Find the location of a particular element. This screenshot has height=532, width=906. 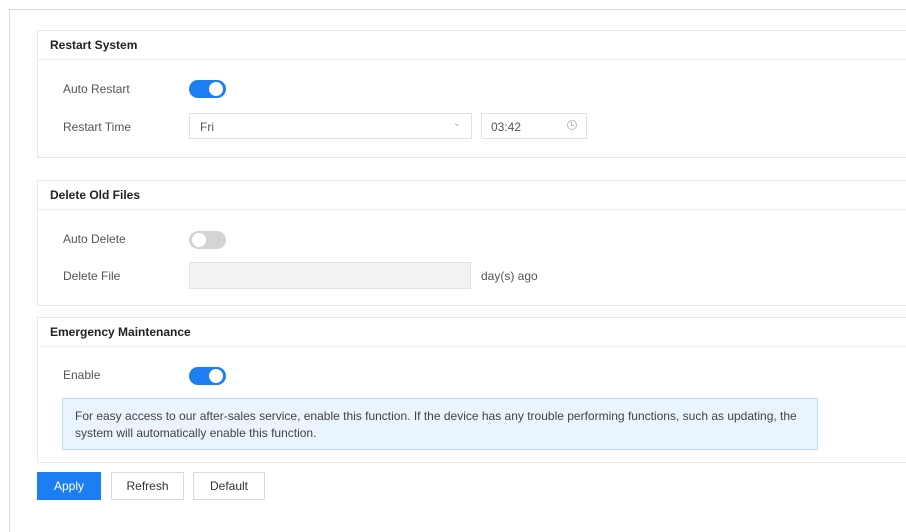

clock-icon is located at coordinates (572, 125).